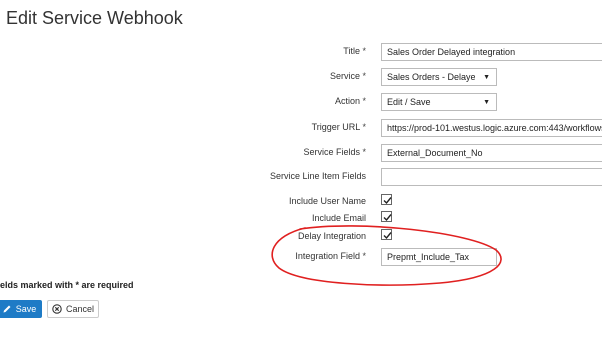 This screenshot has width=602, height=358. I want to click on trigger-url-label: Trigger URL *, so click(338, 127).